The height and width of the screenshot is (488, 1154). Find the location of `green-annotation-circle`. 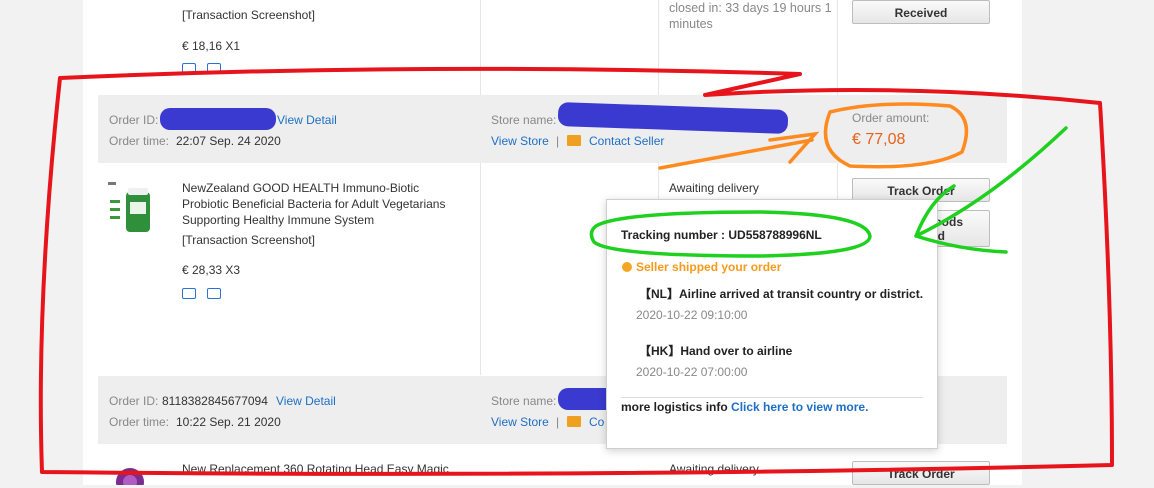

green-annotation-circle is located at coordinates (730, 234).